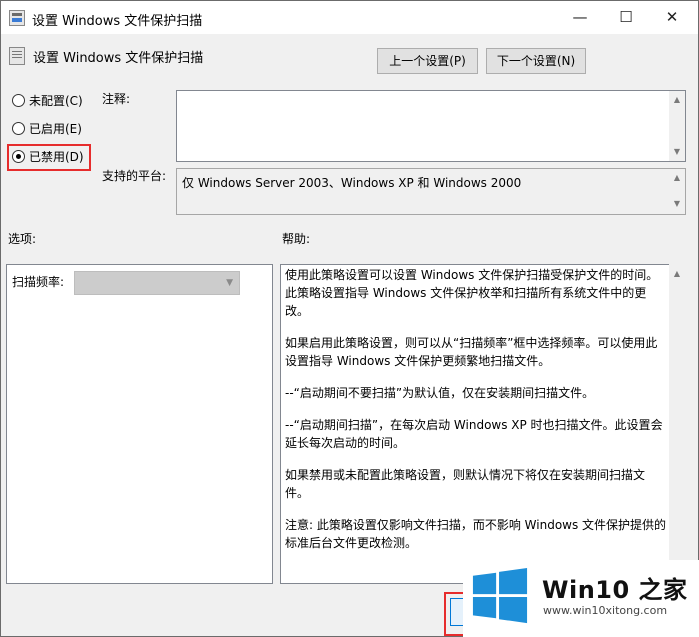  Describe the element at coordinates (296, 239) in the screenshot. I see `help-label: 帮助:` at that location.